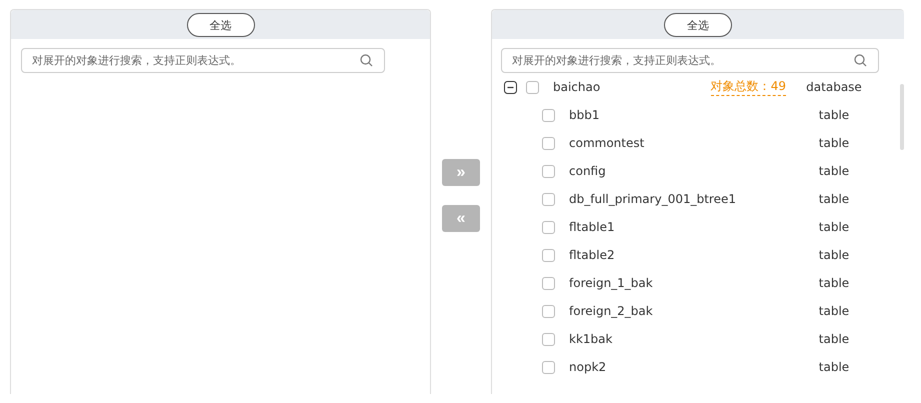  Describe the element at coordinates (510, 87) in the screenshot. I see `collapse-icon` at that location.